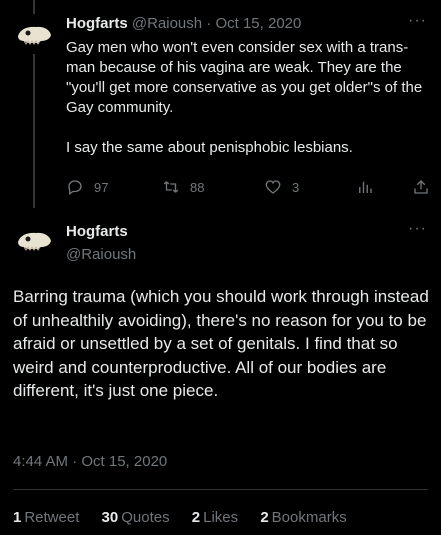 Image resolution: width=441 pixels, height=535 pixels. What do you see at coordinates (101, 187) in the screenshot?
I see `reply-count: 97` at bounding box center [101, 187].